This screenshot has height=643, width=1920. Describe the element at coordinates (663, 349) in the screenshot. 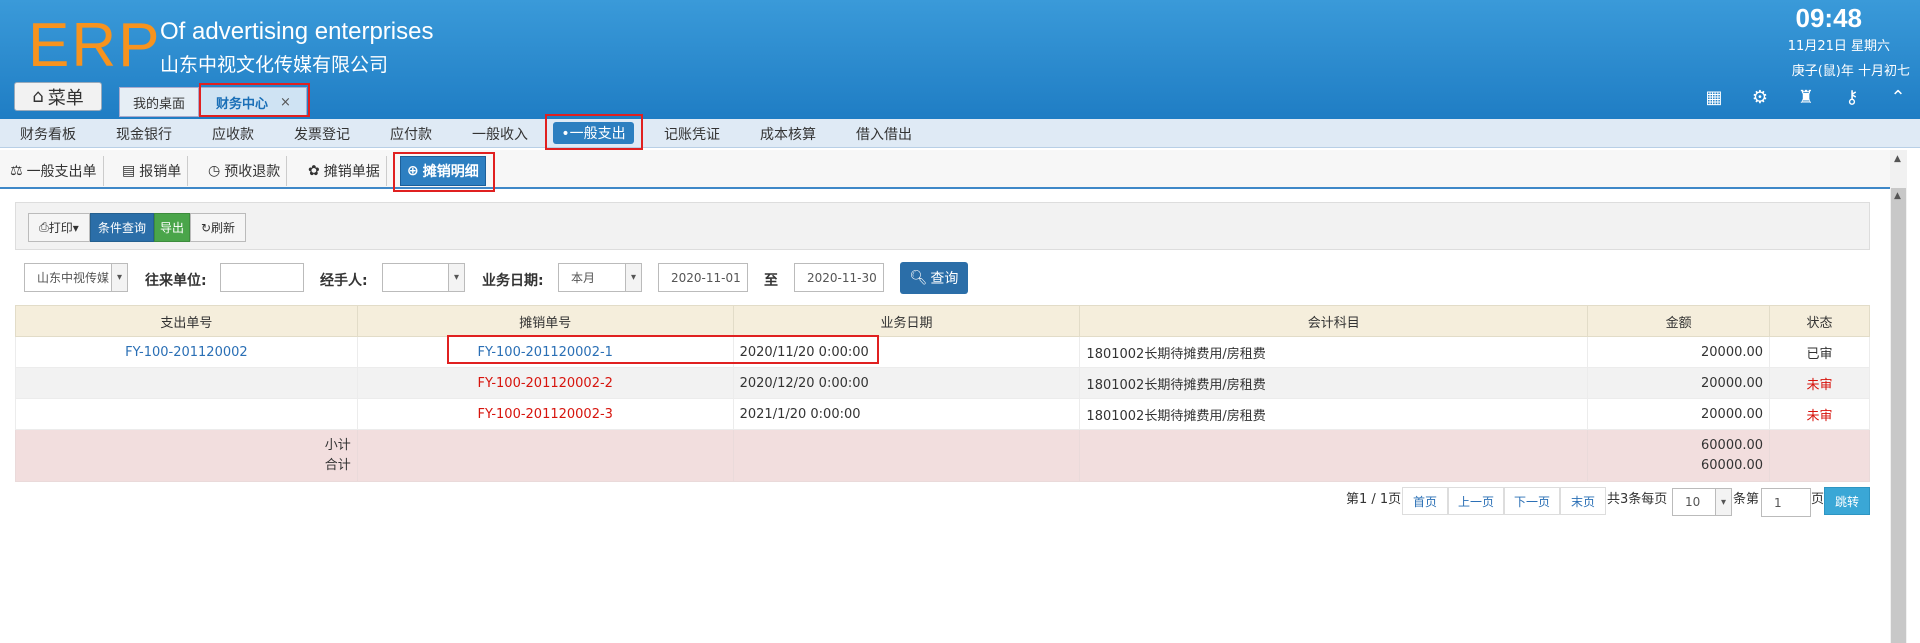

I see `highlight-box-row` at that location.